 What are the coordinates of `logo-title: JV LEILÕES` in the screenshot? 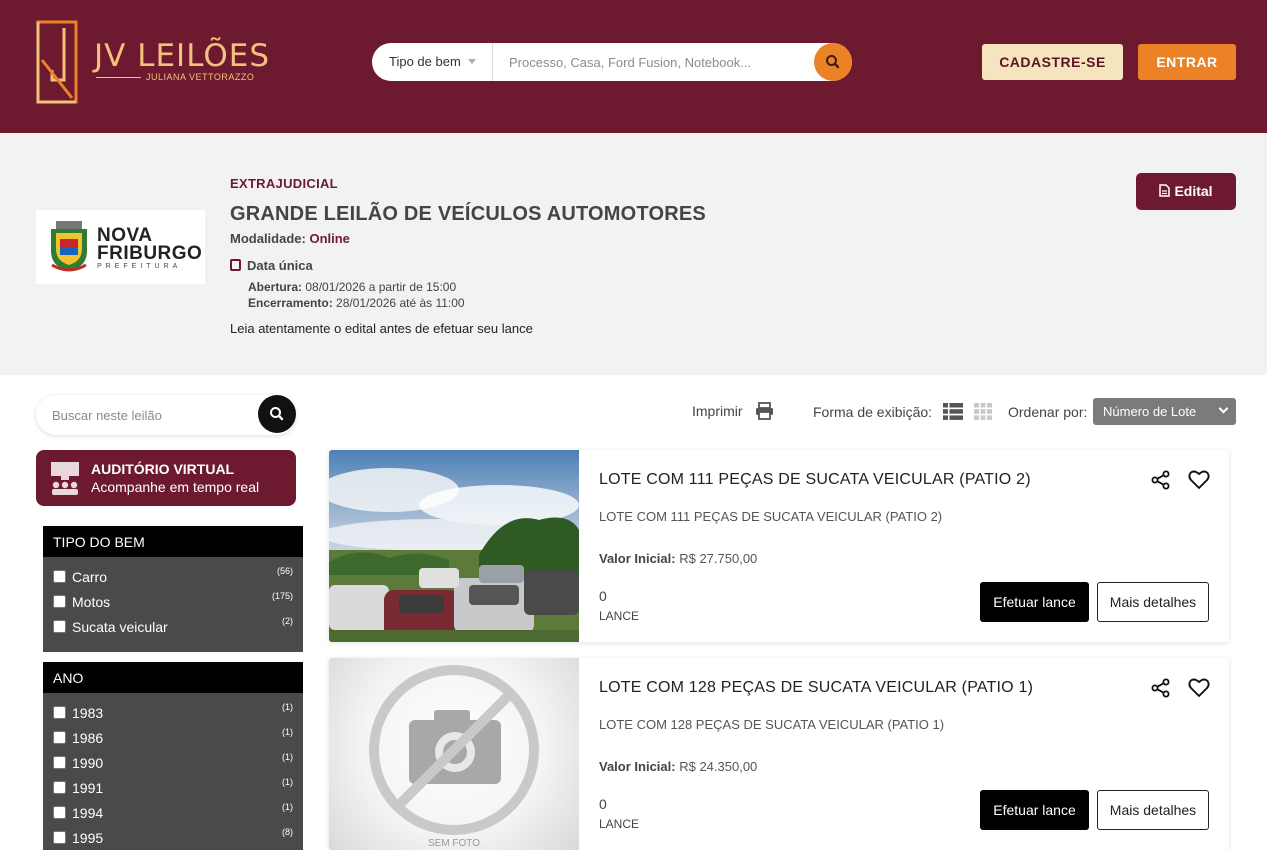 It's located at (182, 56).